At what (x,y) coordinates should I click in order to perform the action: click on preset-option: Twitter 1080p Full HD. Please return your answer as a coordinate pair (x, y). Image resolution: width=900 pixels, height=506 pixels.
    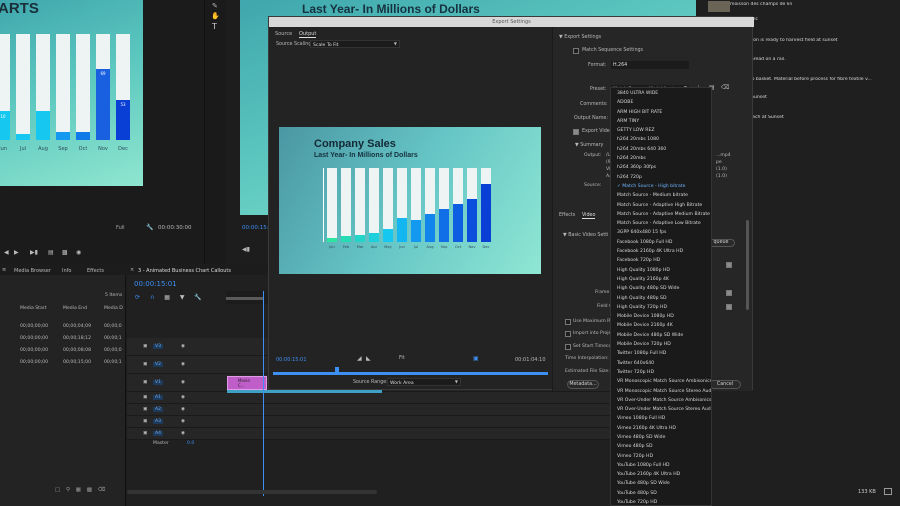
    Looking at the image, I should click on (661, 353).